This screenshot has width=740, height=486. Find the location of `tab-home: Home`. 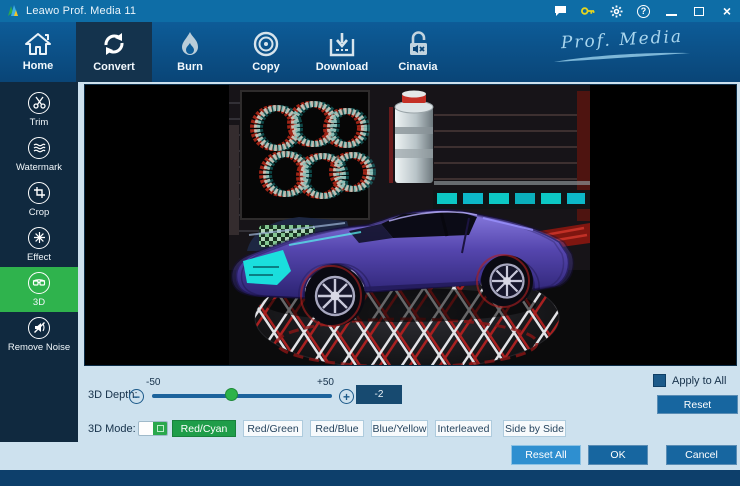

tab-home: Home is located at coordinates (38, 52).